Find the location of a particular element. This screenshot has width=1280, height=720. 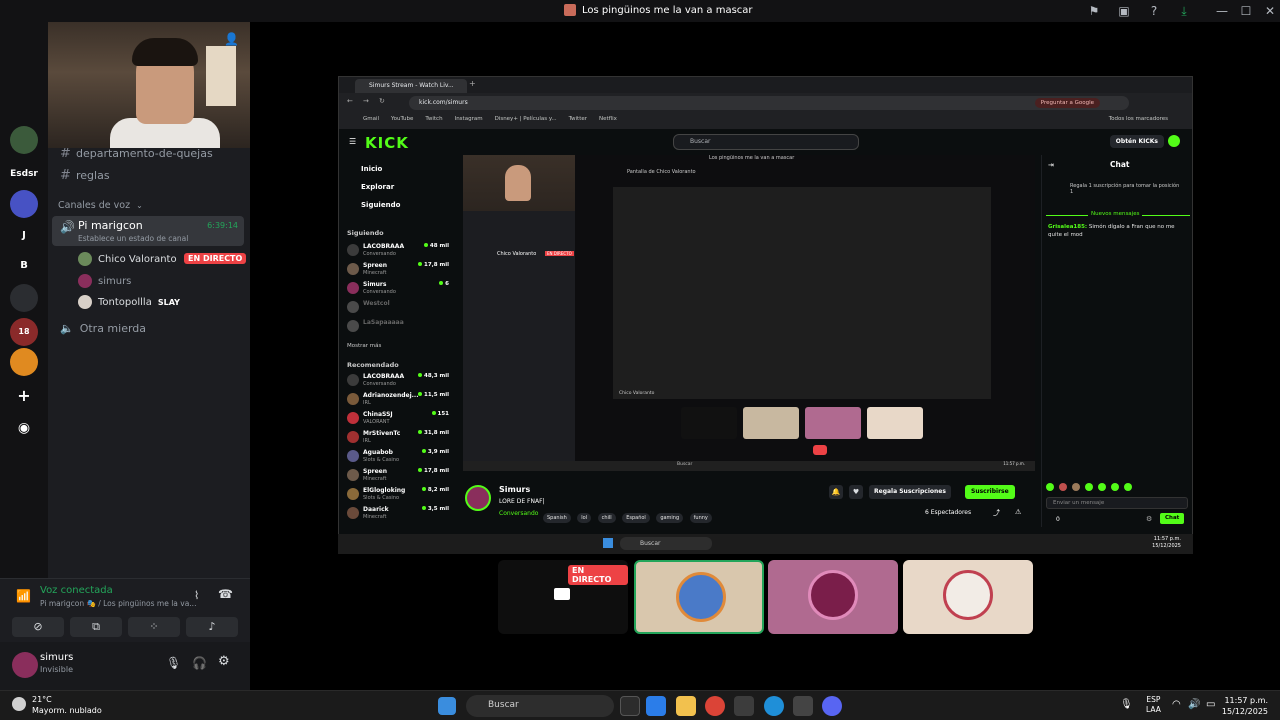

channel-row: Aguabob Slots & Casino 3,9 mil is located at coordinates (398, 457).